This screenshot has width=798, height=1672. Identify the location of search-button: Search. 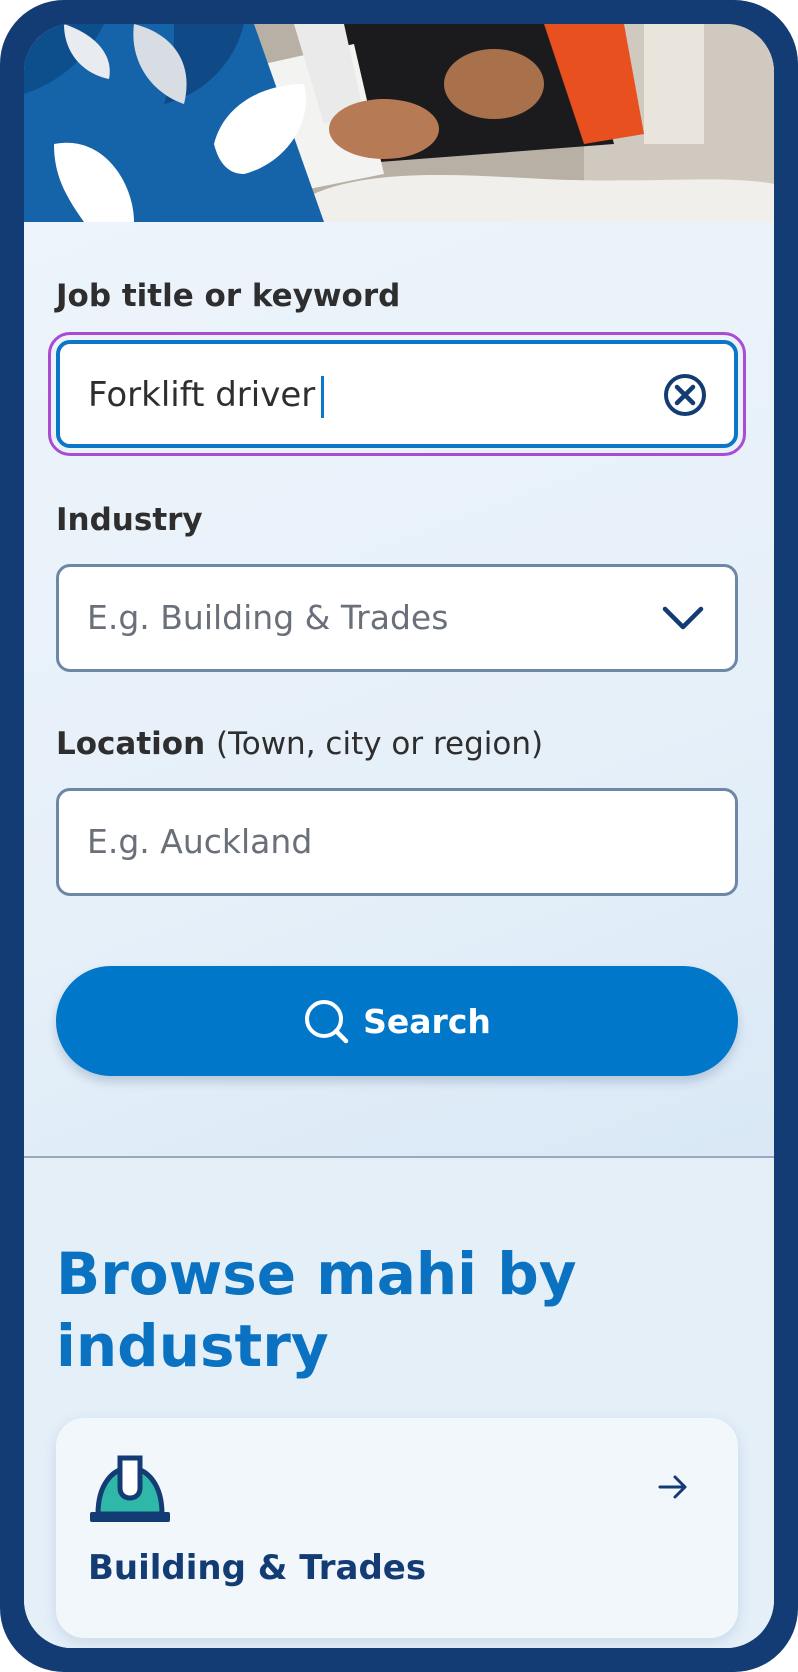
(397, 1021).